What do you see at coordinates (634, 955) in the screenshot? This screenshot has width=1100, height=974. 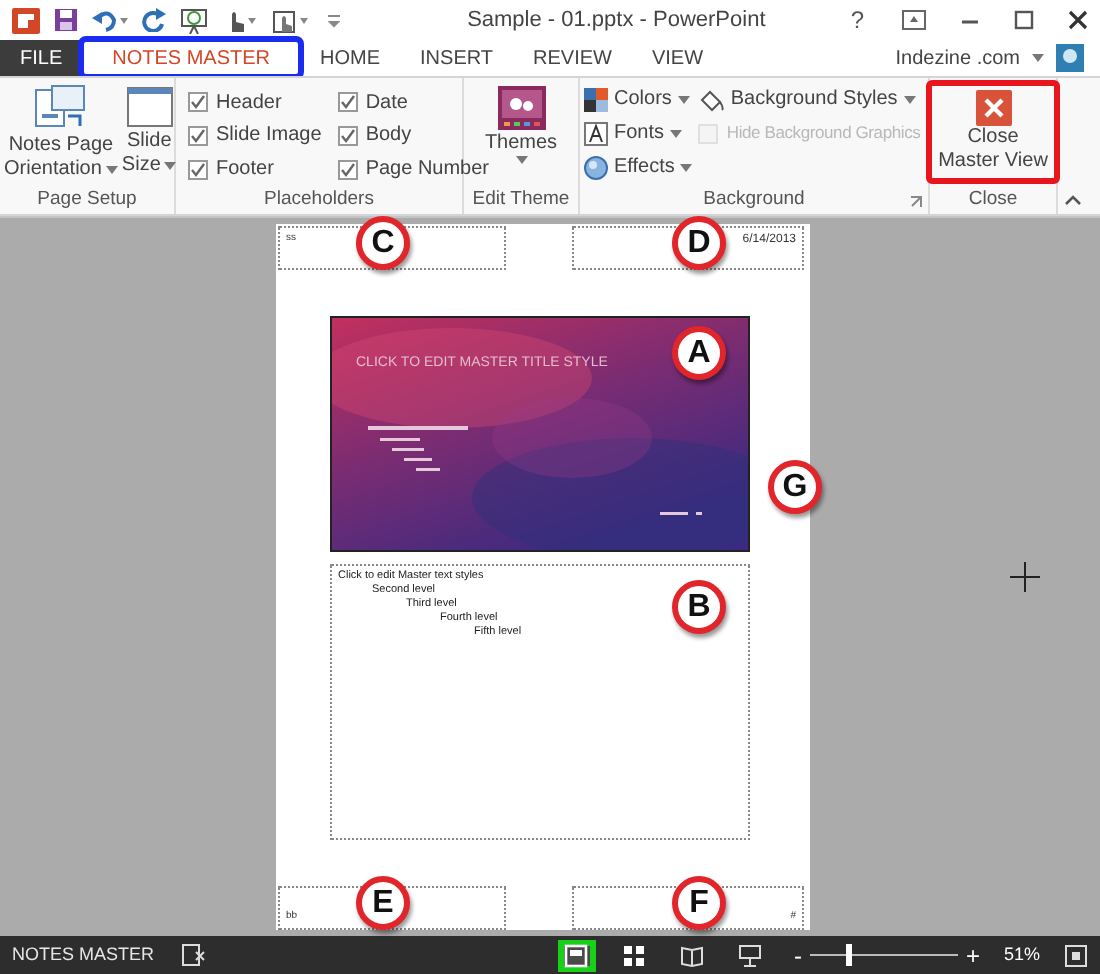 I see `slide-sorter-icon` at bounding box center [634, 955].